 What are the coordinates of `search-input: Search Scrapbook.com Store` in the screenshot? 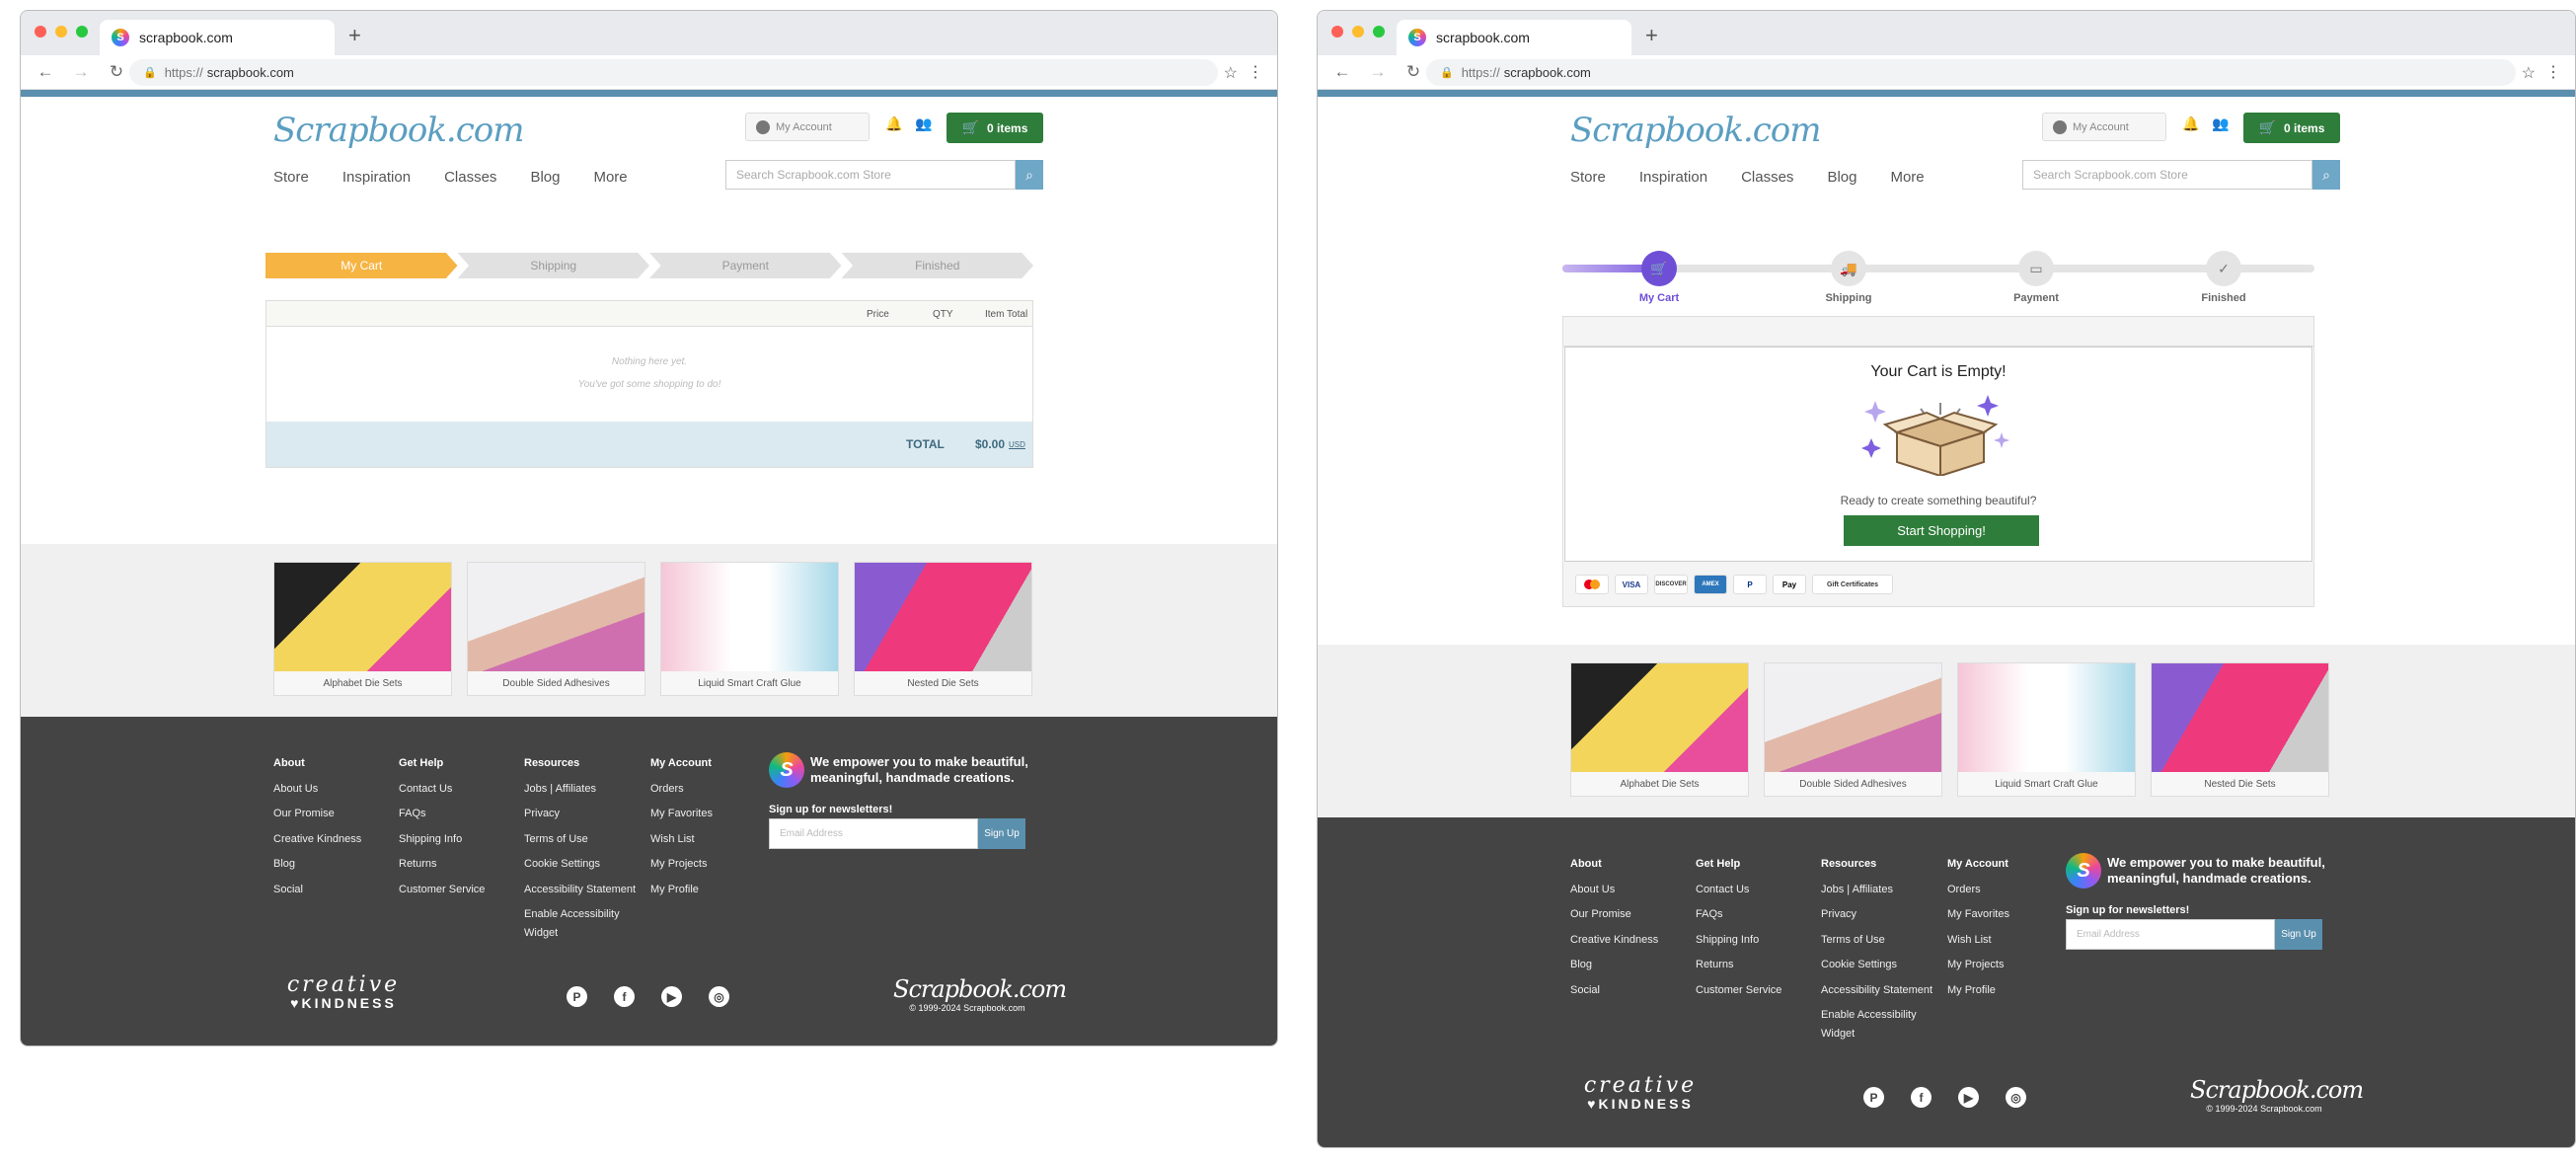 It's located at (870, 175).